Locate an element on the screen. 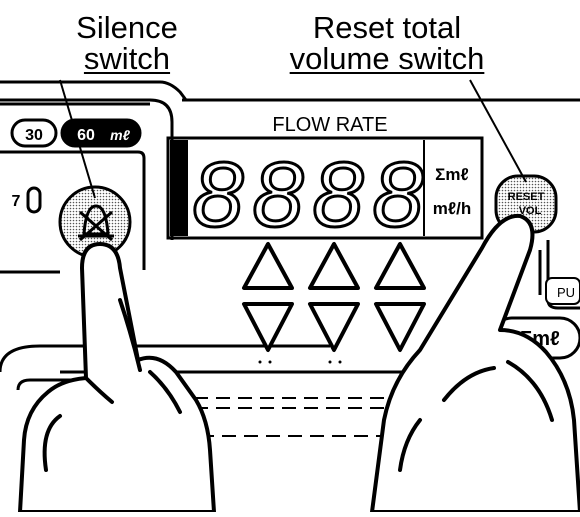 Image resolution: width=580 pixels, height=517 pixels. left-tag: 7 is located at coordinates (16, 201).